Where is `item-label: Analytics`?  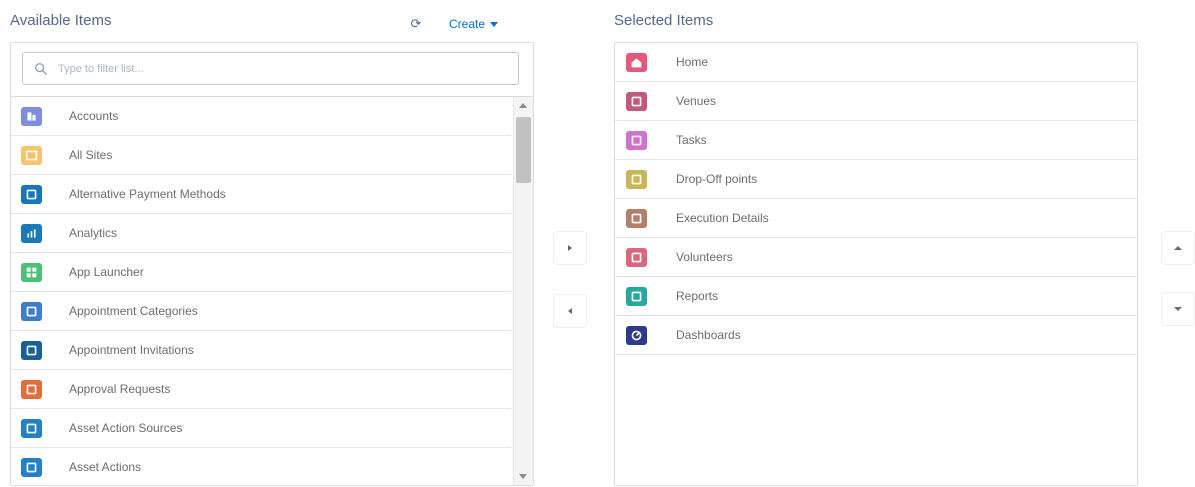 item-label: Analytics is located at coordinates (93, 233).